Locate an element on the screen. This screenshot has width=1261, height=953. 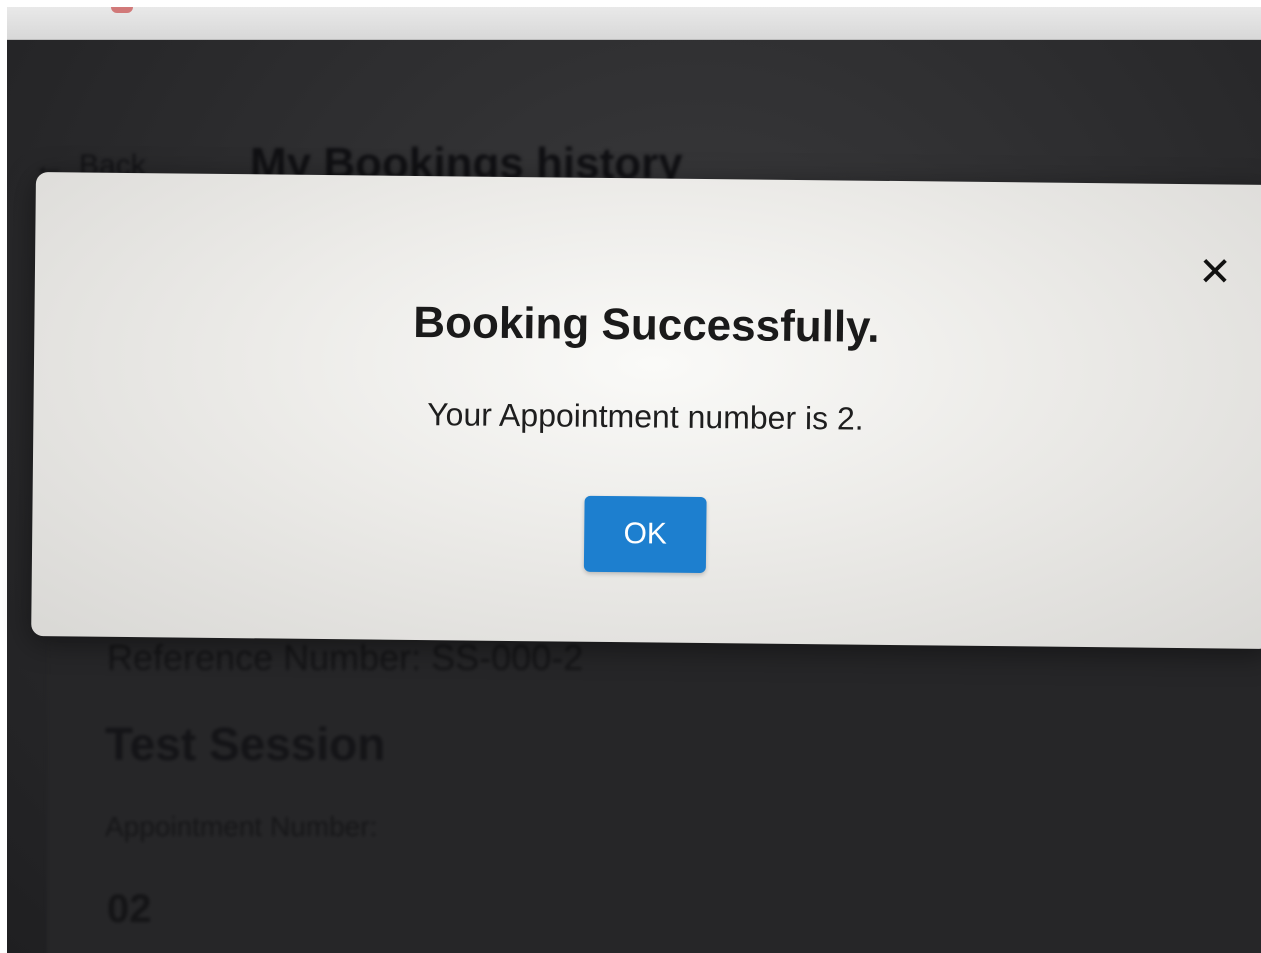
dialog-message: Your Appointment number is 2. is located at coordinates (647, 417).